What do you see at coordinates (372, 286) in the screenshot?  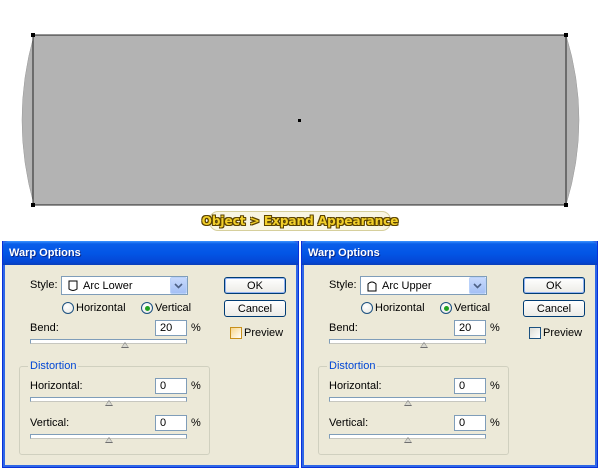 I see `arc-upper-icon` at bounding box center [372, 286].